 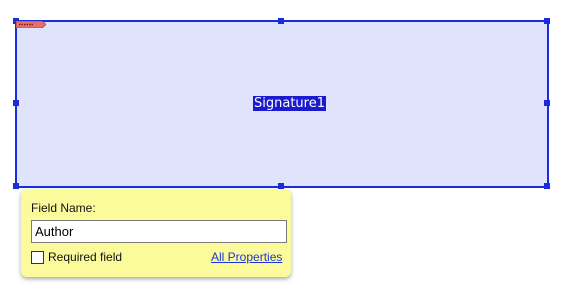 What do you see at coordinates (37, 257) in the screenshot?
I see `required-field-checkbox` at bounding box center [37, 257].